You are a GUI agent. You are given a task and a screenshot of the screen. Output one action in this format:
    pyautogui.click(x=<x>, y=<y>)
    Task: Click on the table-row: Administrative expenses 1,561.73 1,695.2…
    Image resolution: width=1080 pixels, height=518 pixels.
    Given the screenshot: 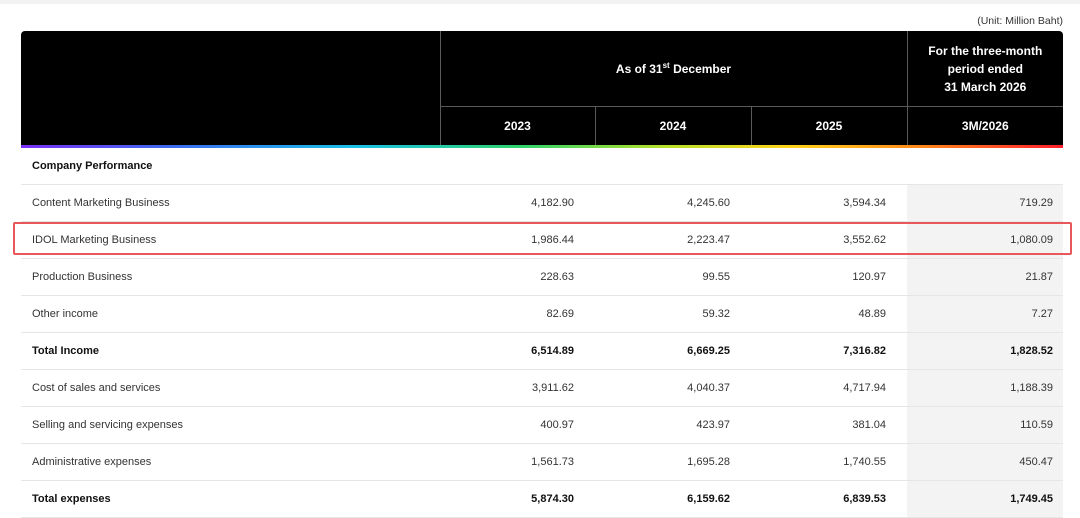 What is the action you would take?
    pyautogui.click(x=542, y=462)
    